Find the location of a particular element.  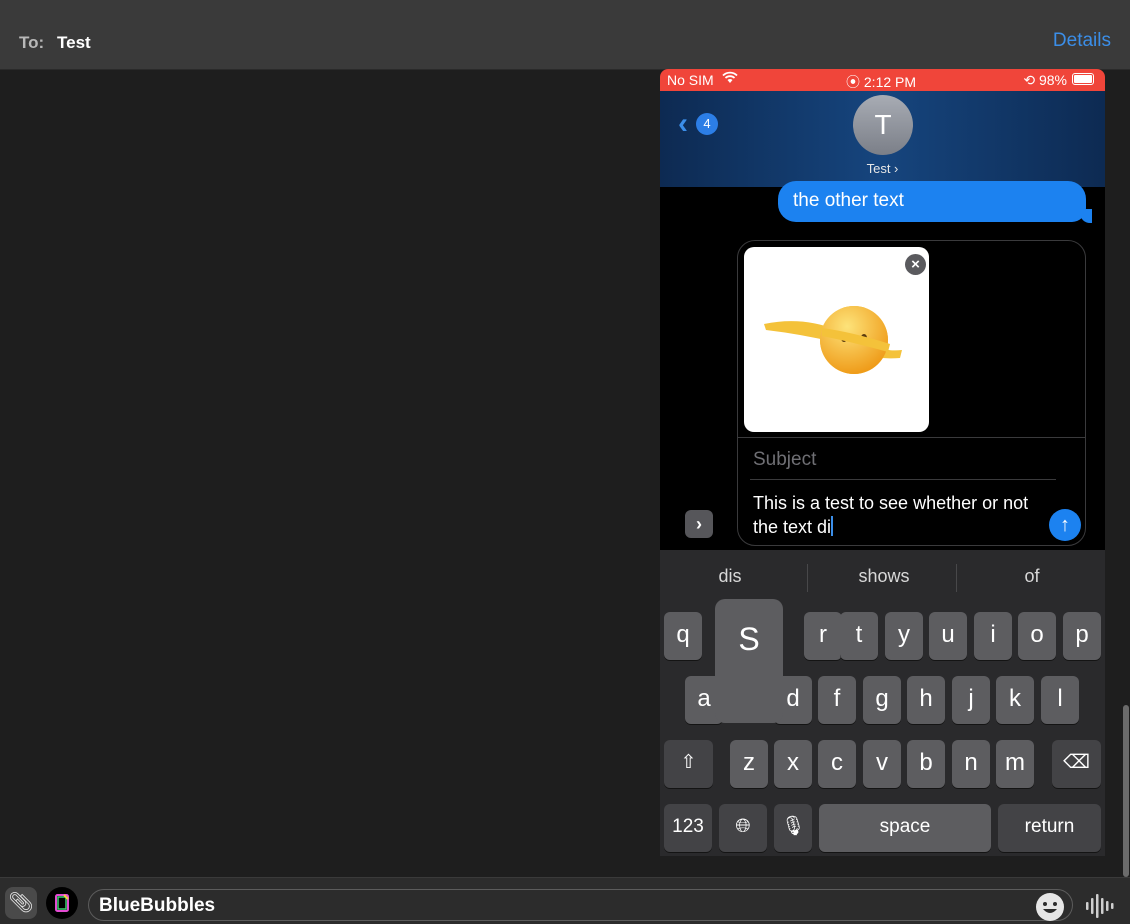

microphone-icon: 🎙︎ is located at coordinates (793, 828).